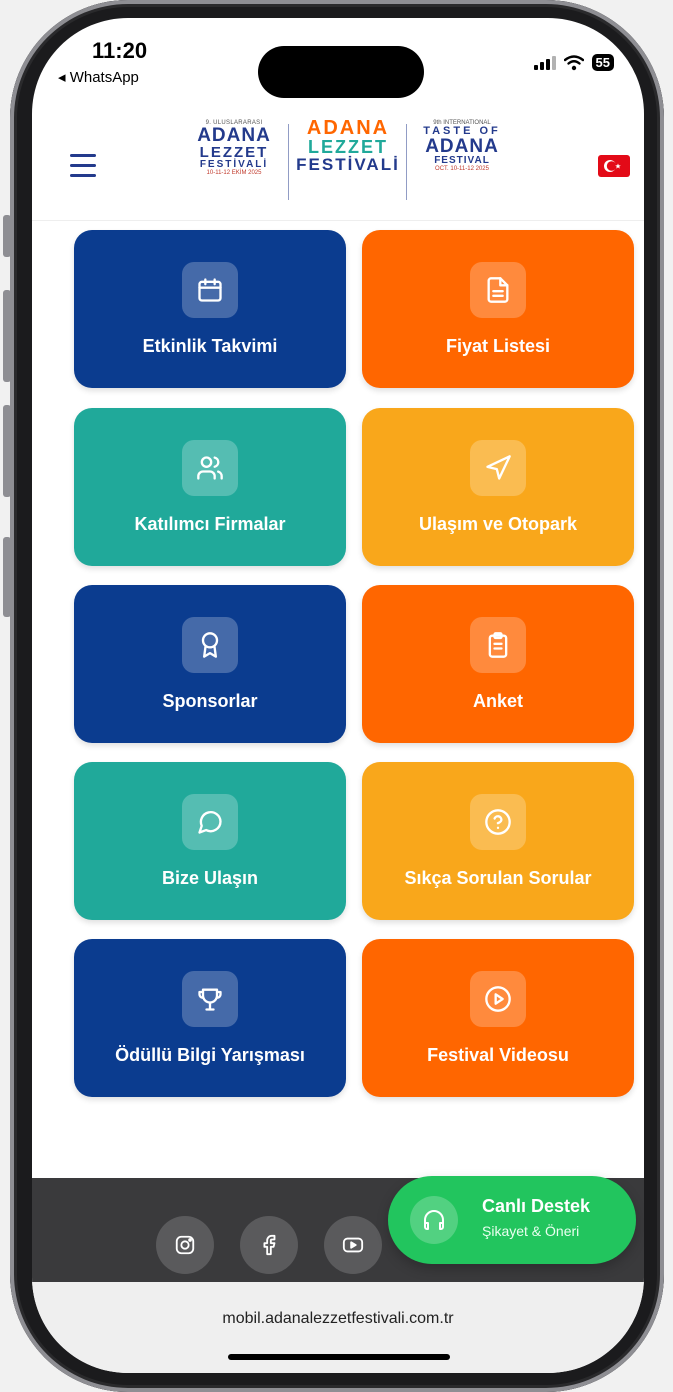  Describe the element at coordinates (544, 62) in the screenshot. I see `signal-icon` at that location.